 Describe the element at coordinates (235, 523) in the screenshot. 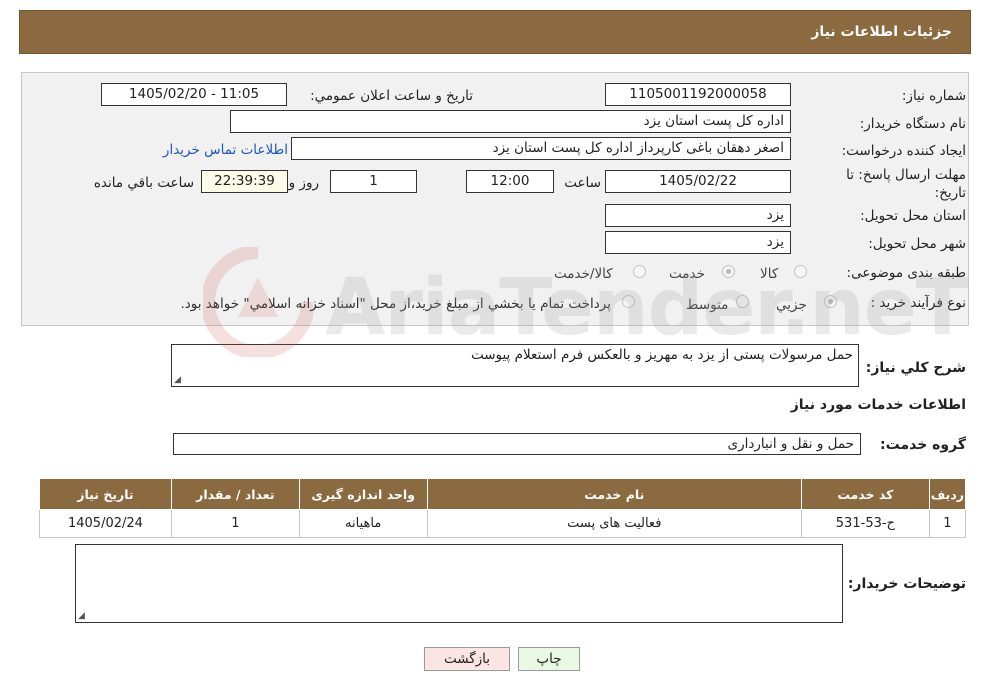

I see `cell-quantity: 1` at that location.